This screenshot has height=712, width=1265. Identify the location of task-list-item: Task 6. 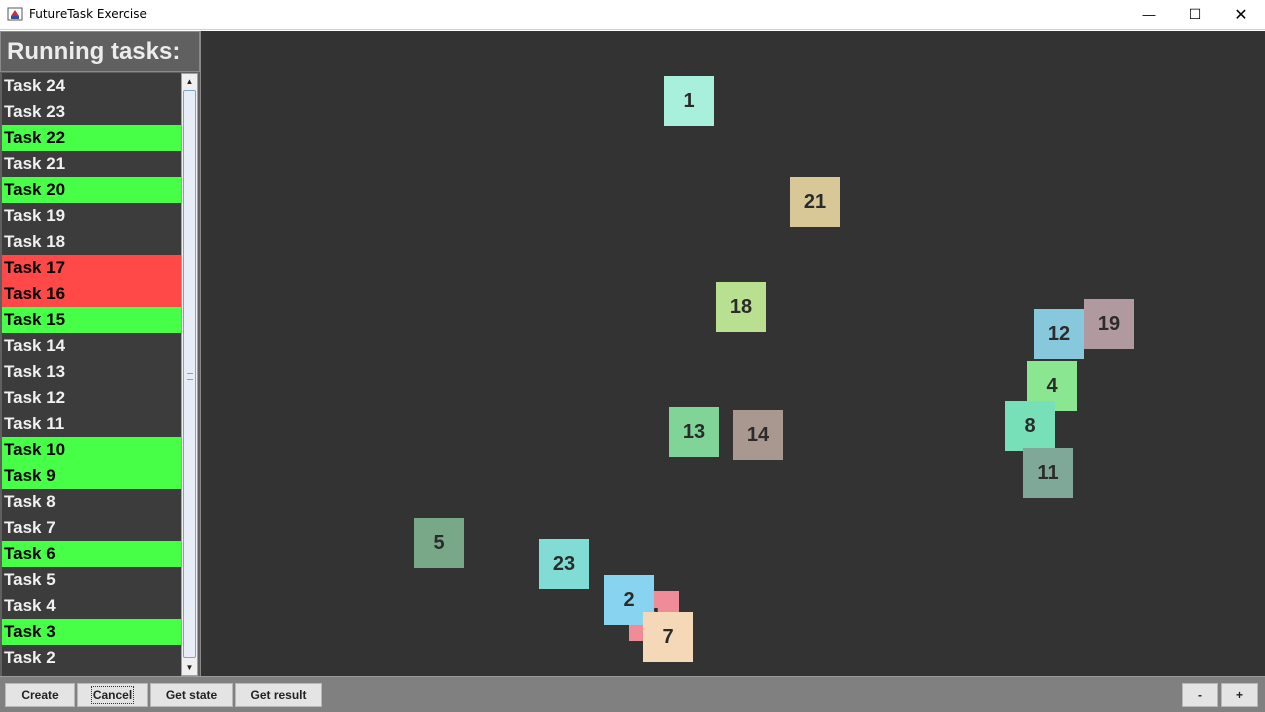
(92, 554).